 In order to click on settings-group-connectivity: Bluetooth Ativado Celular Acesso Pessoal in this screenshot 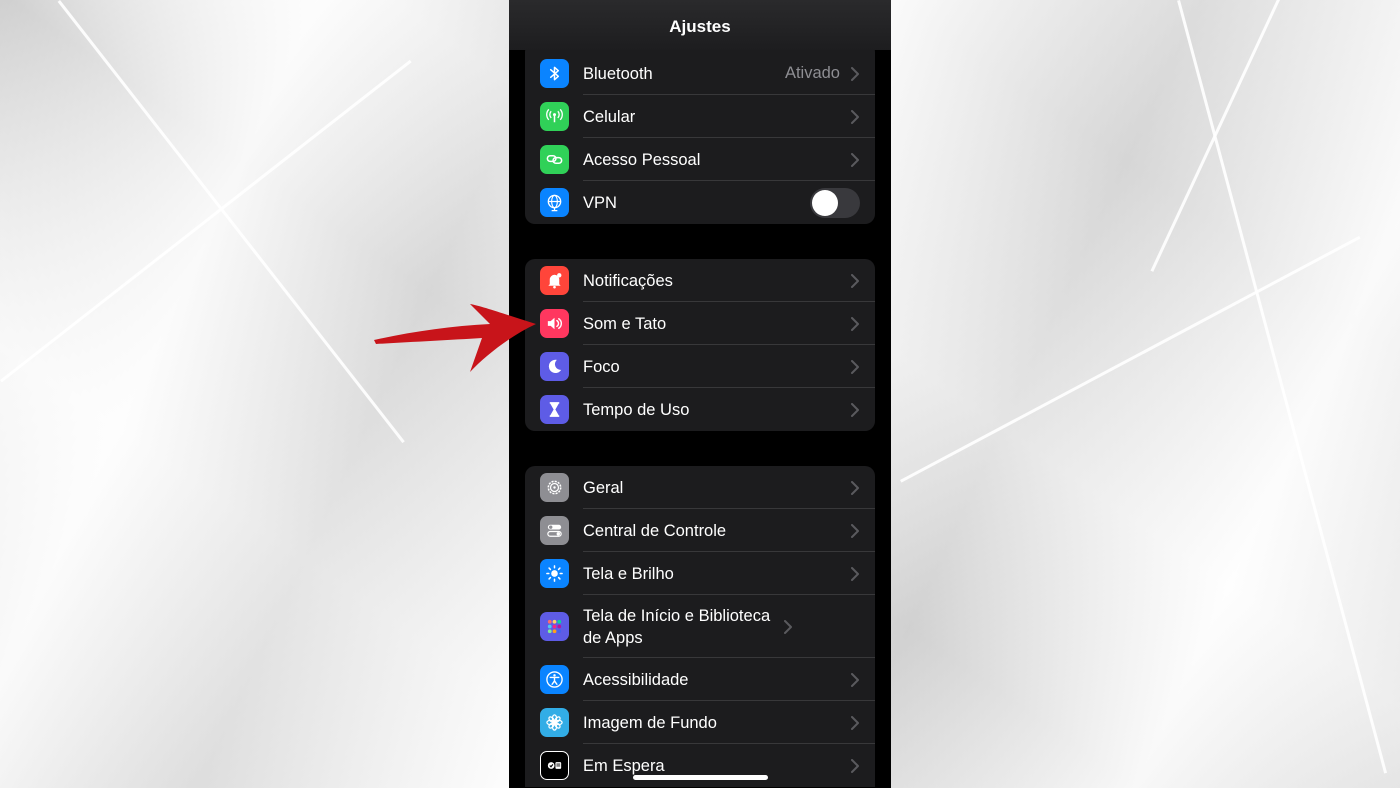, I will do `click(700, 133)`.